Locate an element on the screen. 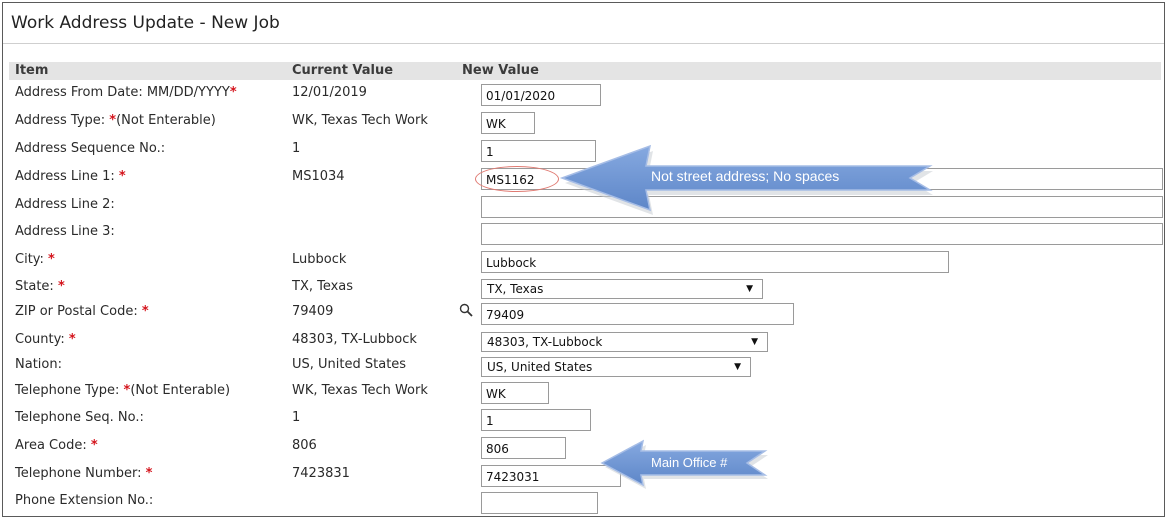 Image resolution: width=1167 pixels, height=519 pixels. label-text: Address Line 3: is located at coordinates (65, 231).